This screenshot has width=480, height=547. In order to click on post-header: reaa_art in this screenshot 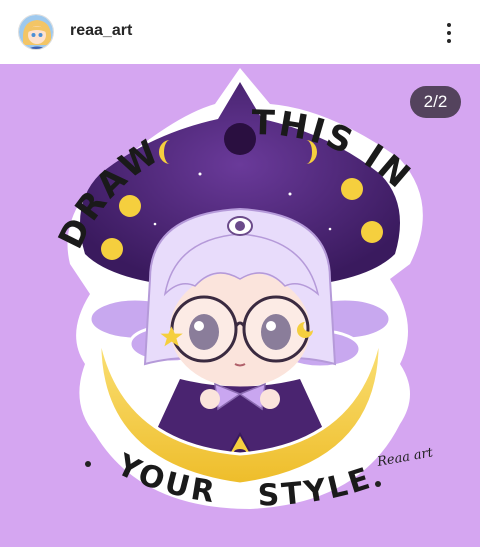, I will do `click(240, 32)`.